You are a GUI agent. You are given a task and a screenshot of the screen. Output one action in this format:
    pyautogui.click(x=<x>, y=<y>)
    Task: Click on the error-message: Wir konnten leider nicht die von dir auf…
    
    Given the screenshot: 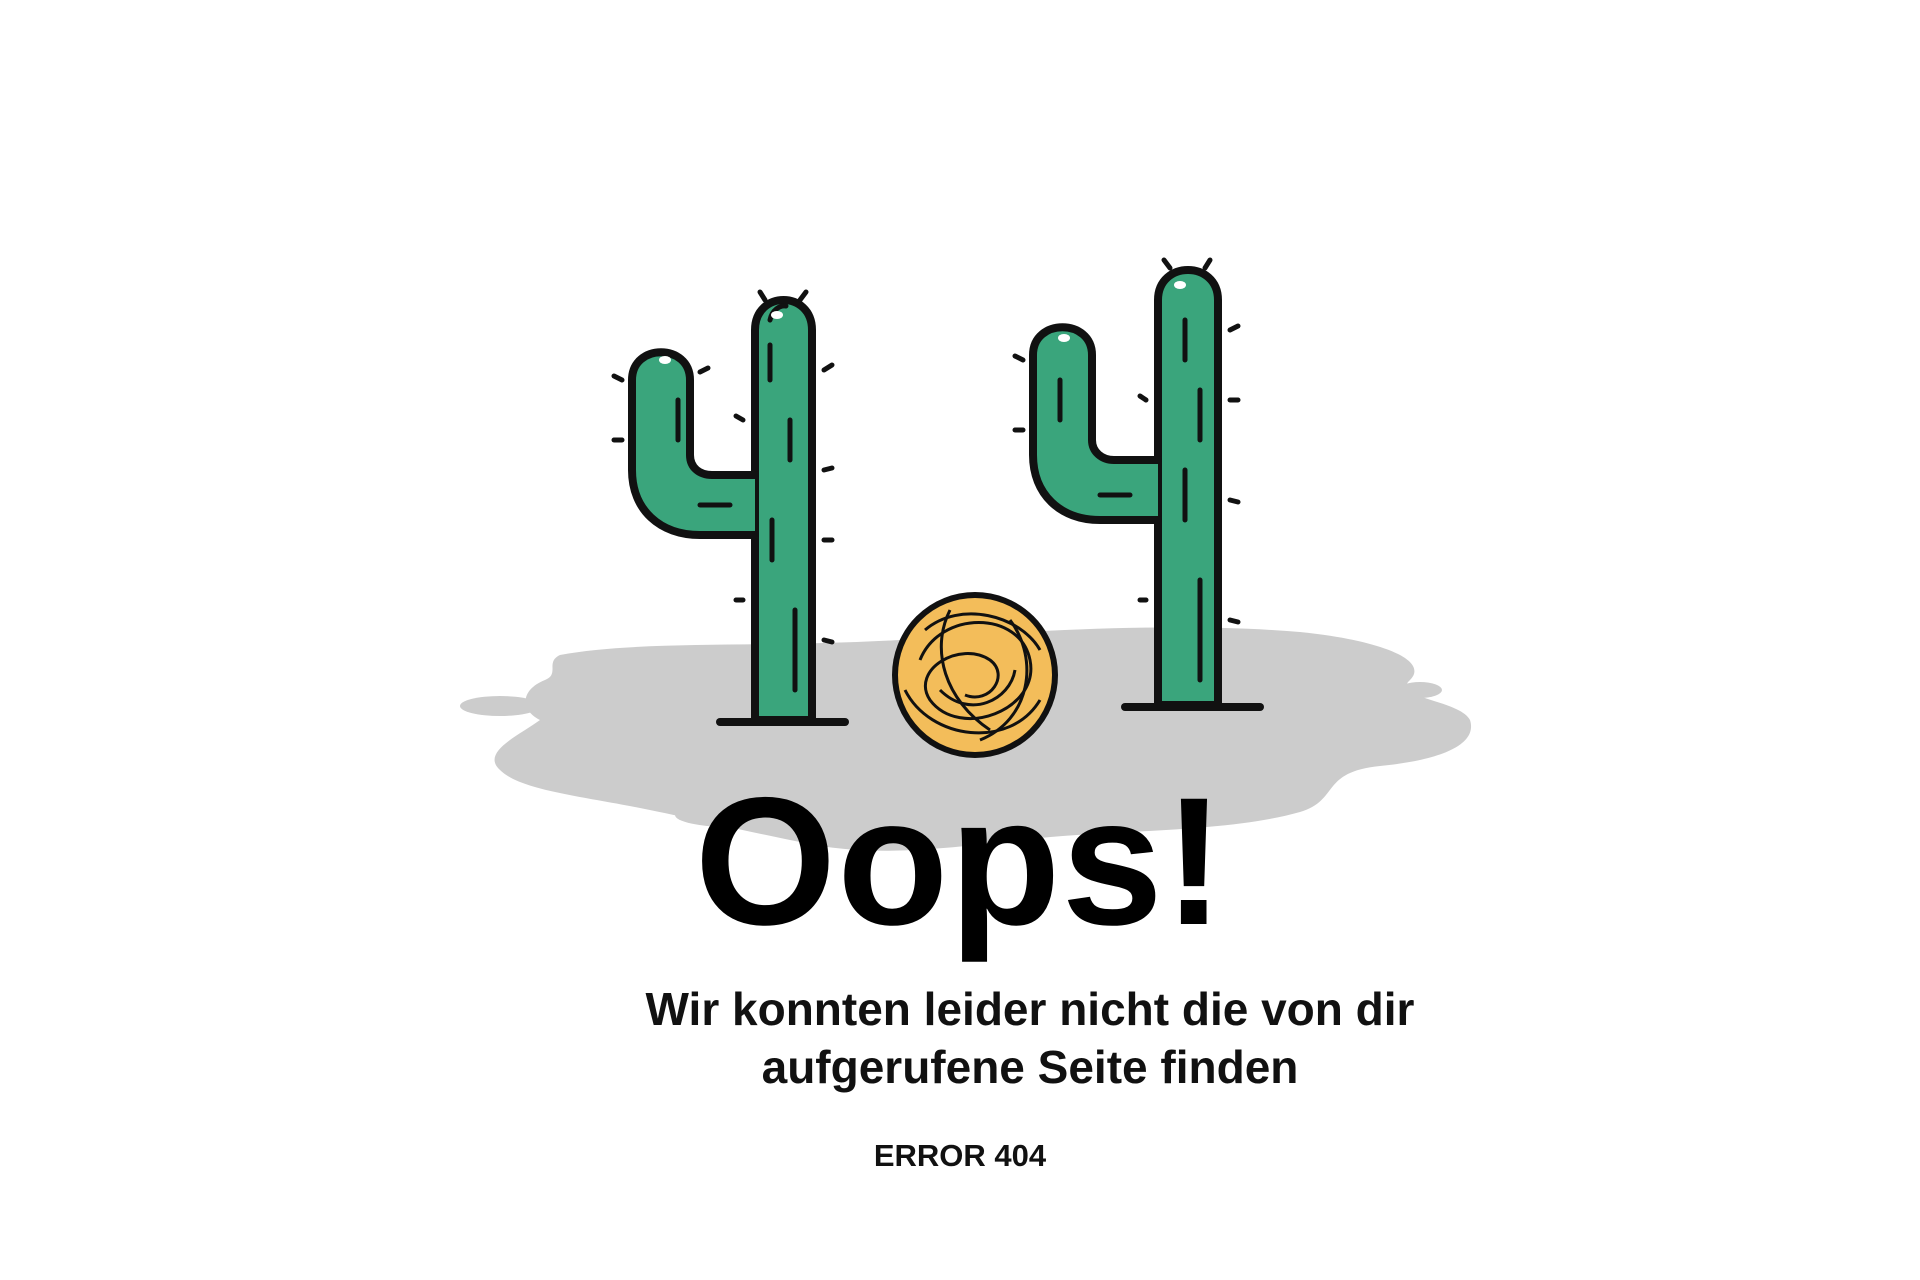 What is the action you would take?
    pyautogui.click(x=1030, y=1038)
    